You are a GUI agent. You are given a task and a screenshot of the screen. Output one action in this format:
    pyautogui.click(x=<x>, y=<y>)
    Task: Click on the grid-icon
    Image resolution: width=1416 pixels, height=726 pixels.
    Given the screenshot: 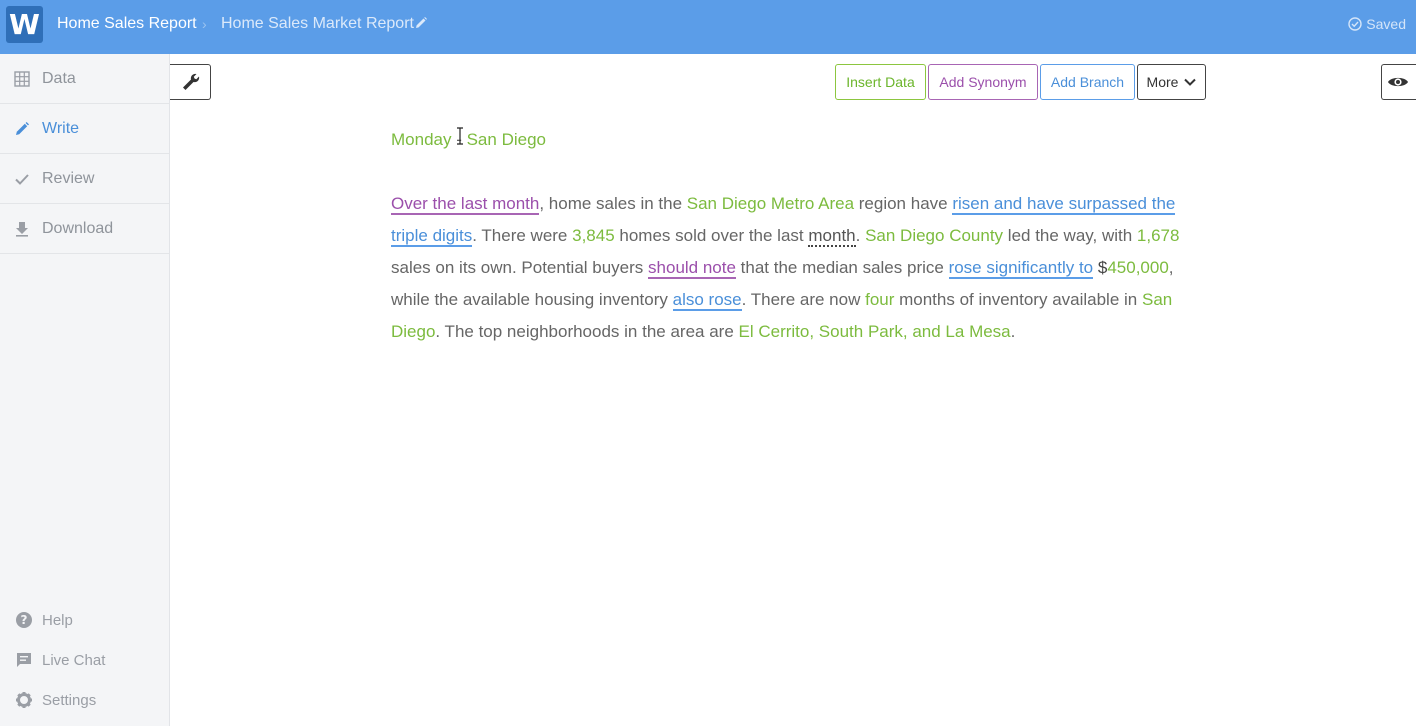 What is the action you would take?
    pyautogui.click(x=22, y=78)
    